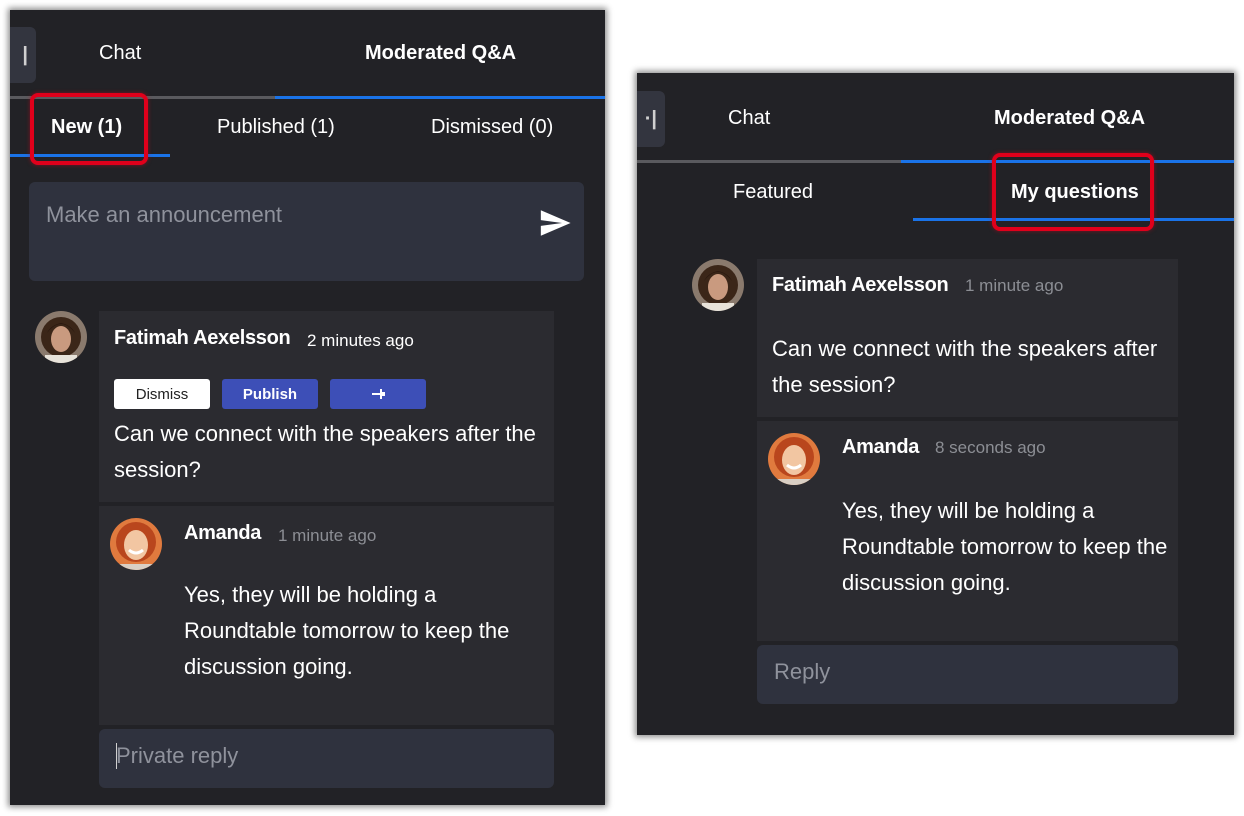 The image size is (1244, 816). Describe the element at coordinates (89, 129) in the screenshot. I see `highlight-new-tab` at that location.